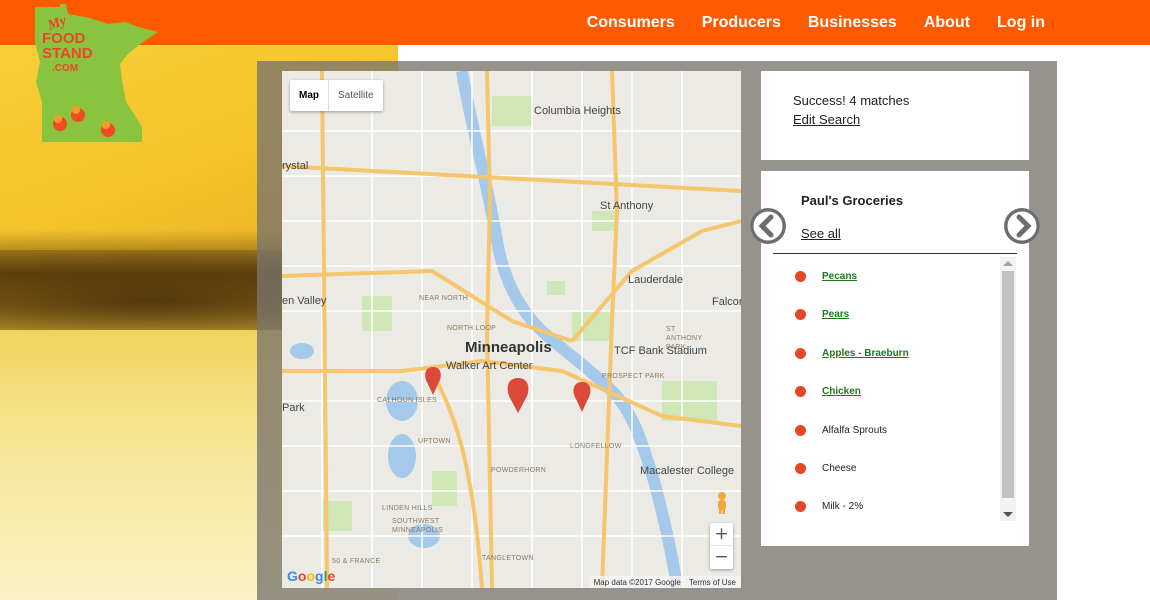 The height and width of the screenshot is (600, 1150). What do you see at coordinates (519, 470) in the screenshot?
I see `map-label-powderhorn: POWDERHORN` at bounding box center [519, 470].